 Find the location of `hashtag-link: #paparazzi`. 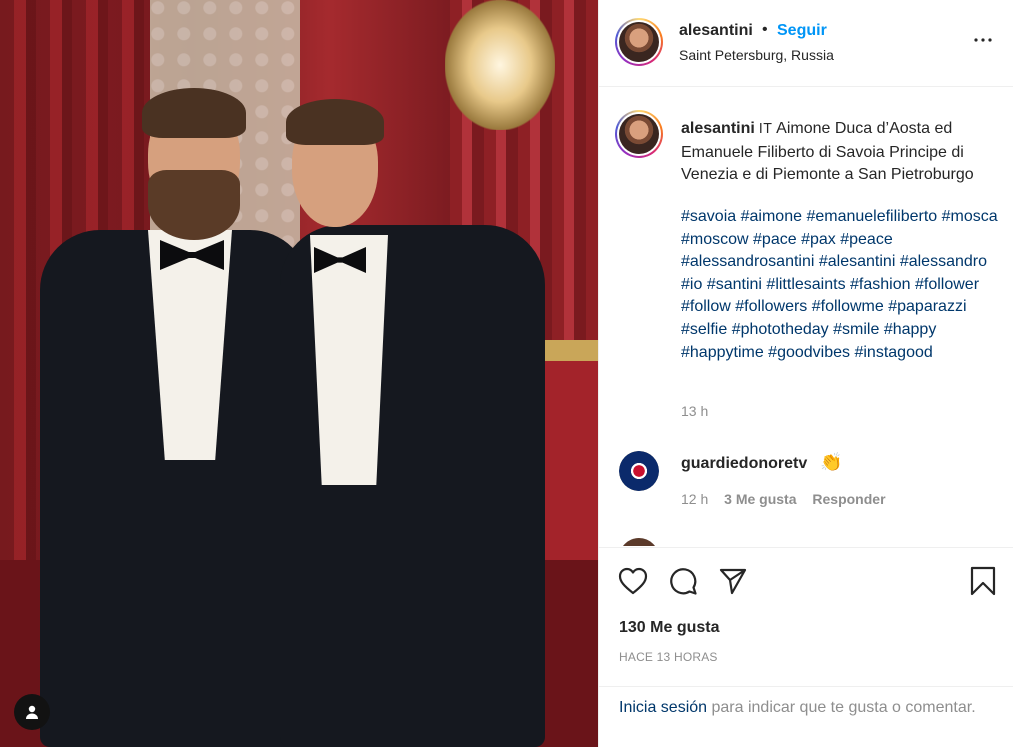

hashtag-link: #paparazzi is located at coordinates (927, 306).